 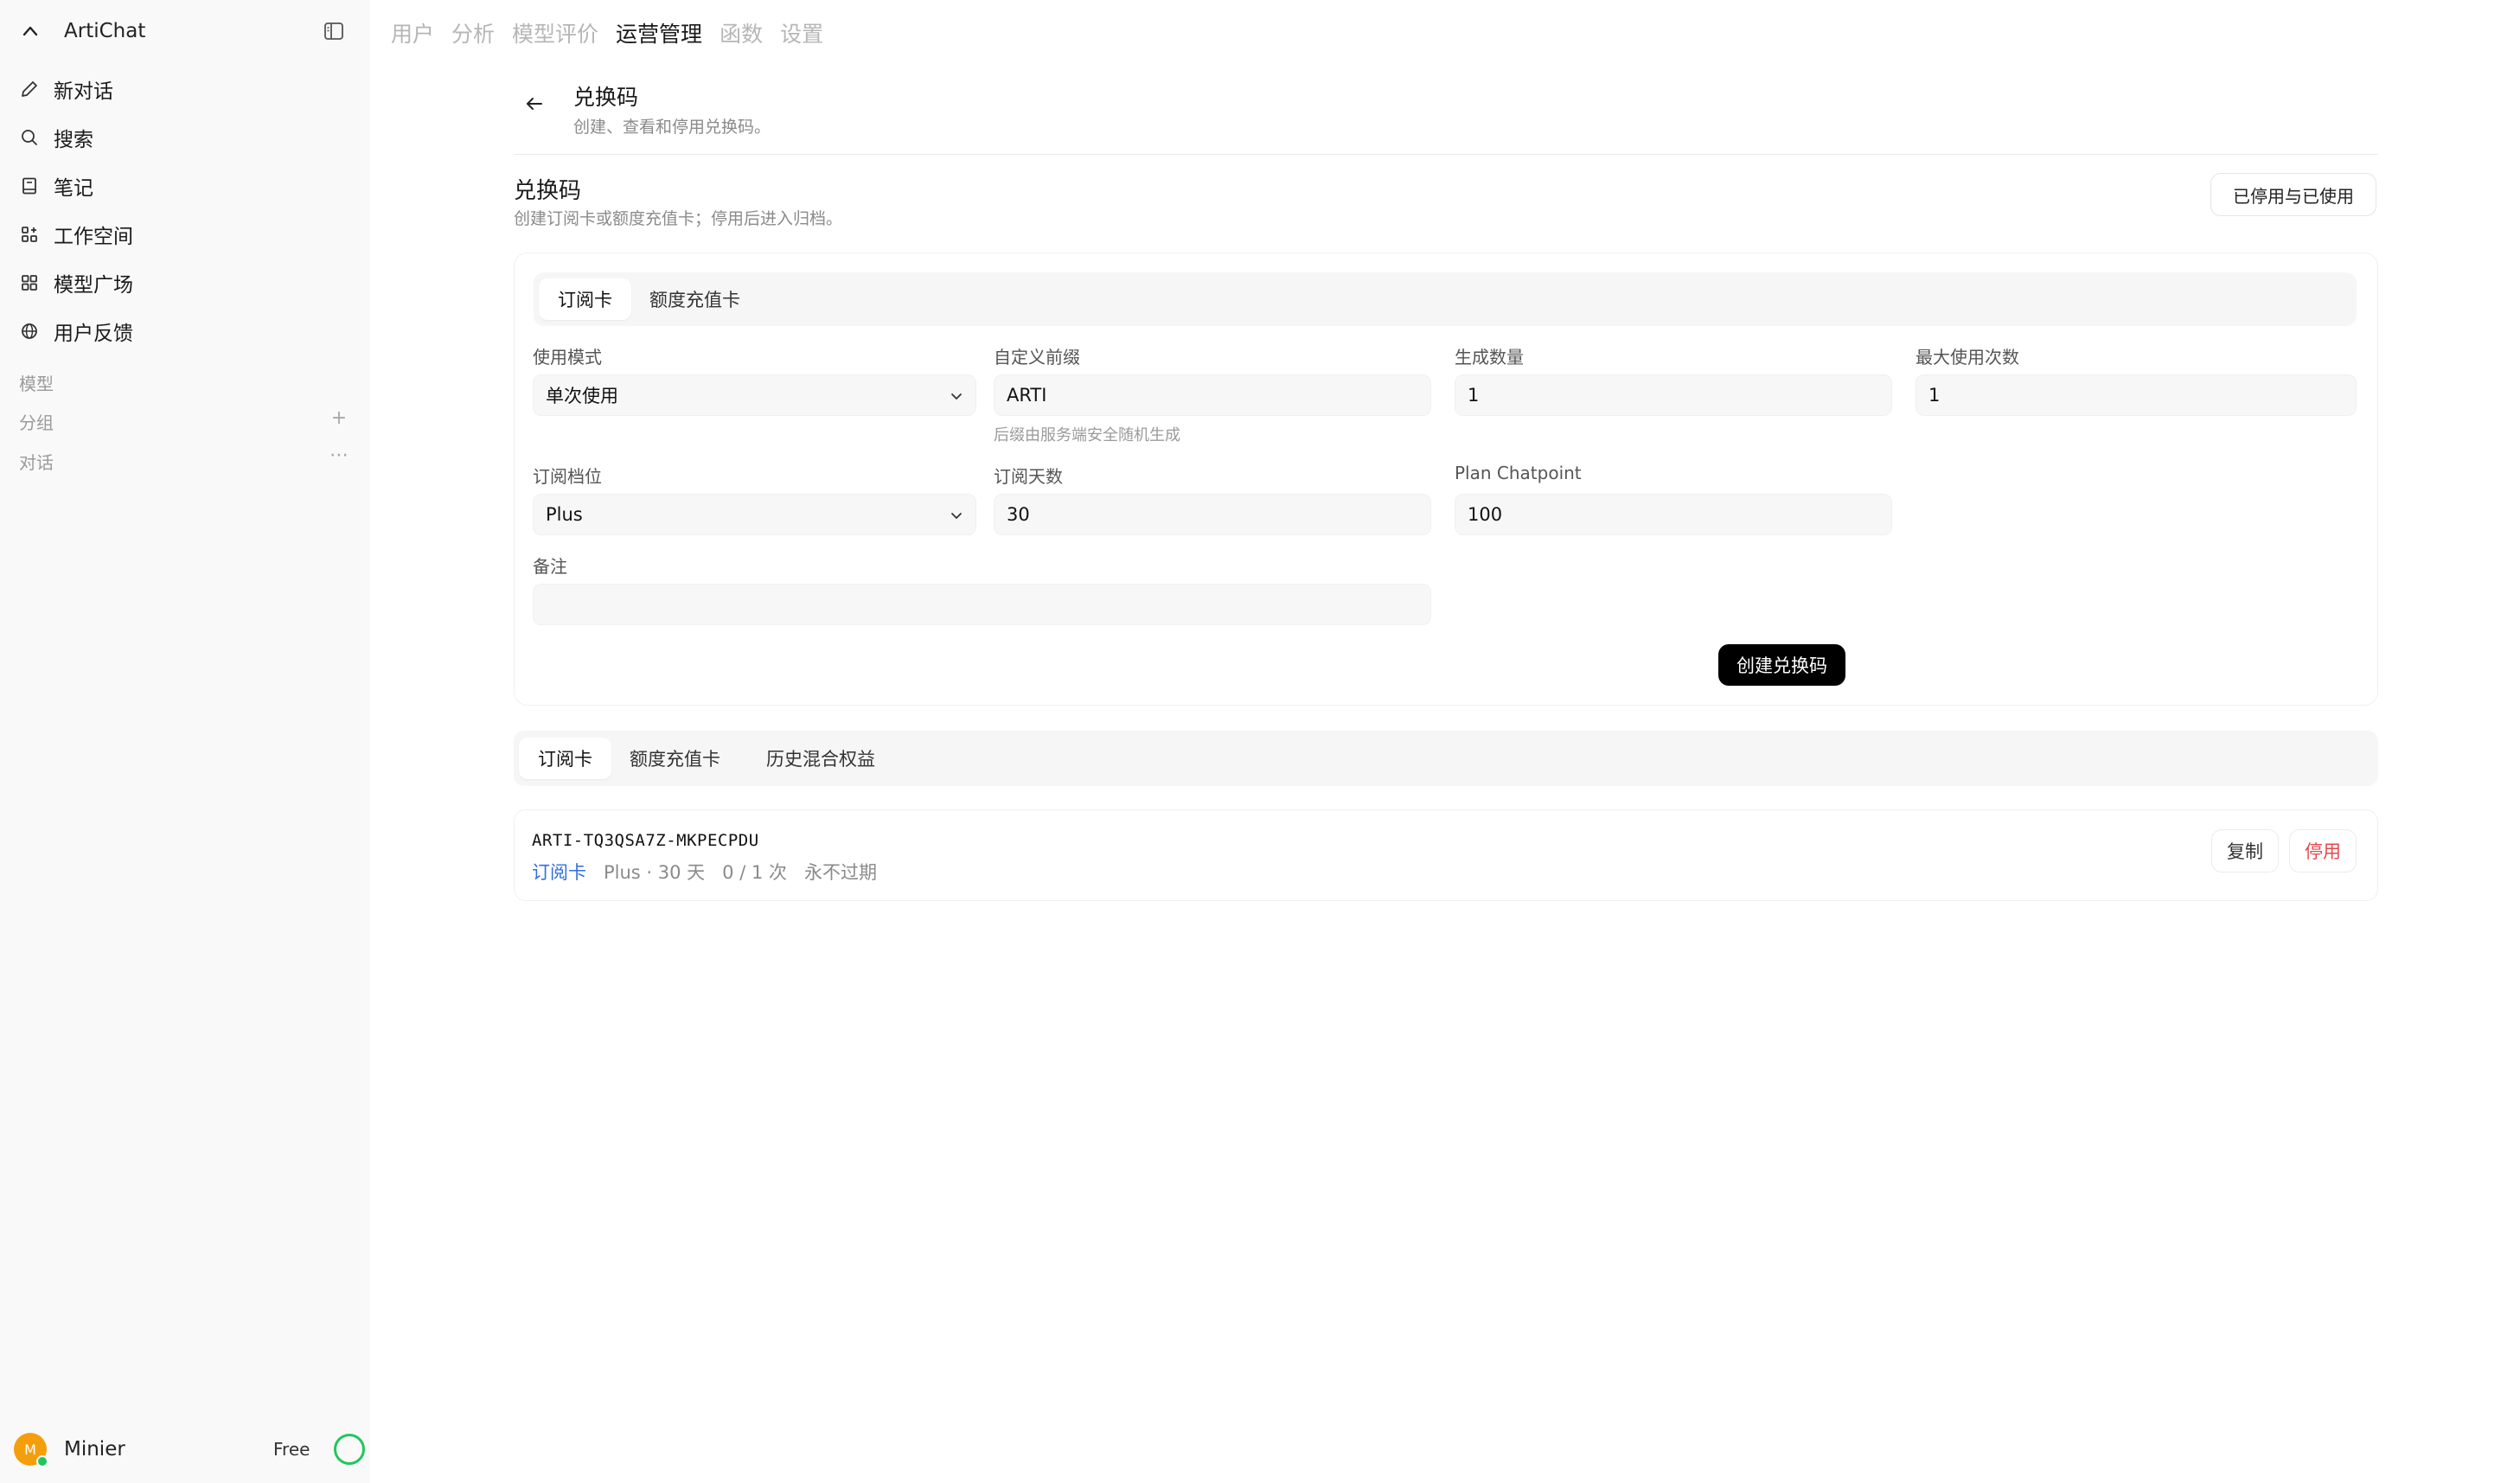 I want to click on sidebar-item-label: 模型广场, so click(x=94, y=285).